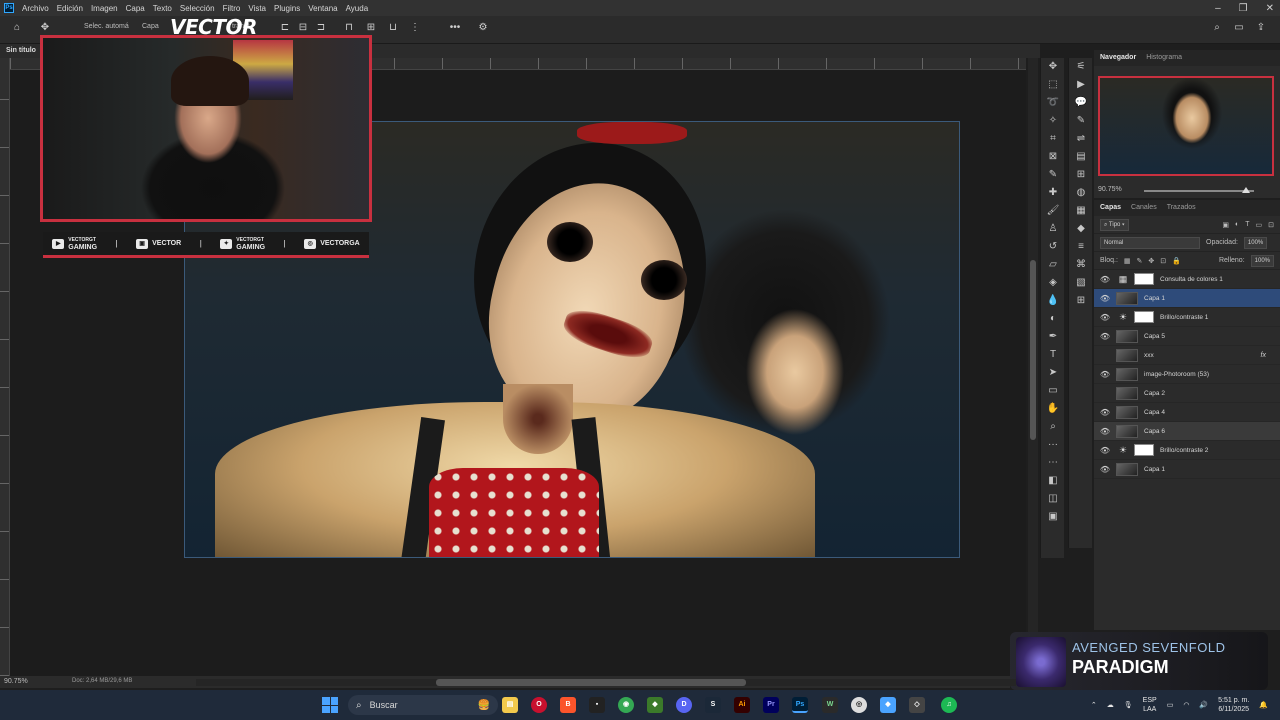  I want to click on layer-row: Capa 2, so click(1187, 393).